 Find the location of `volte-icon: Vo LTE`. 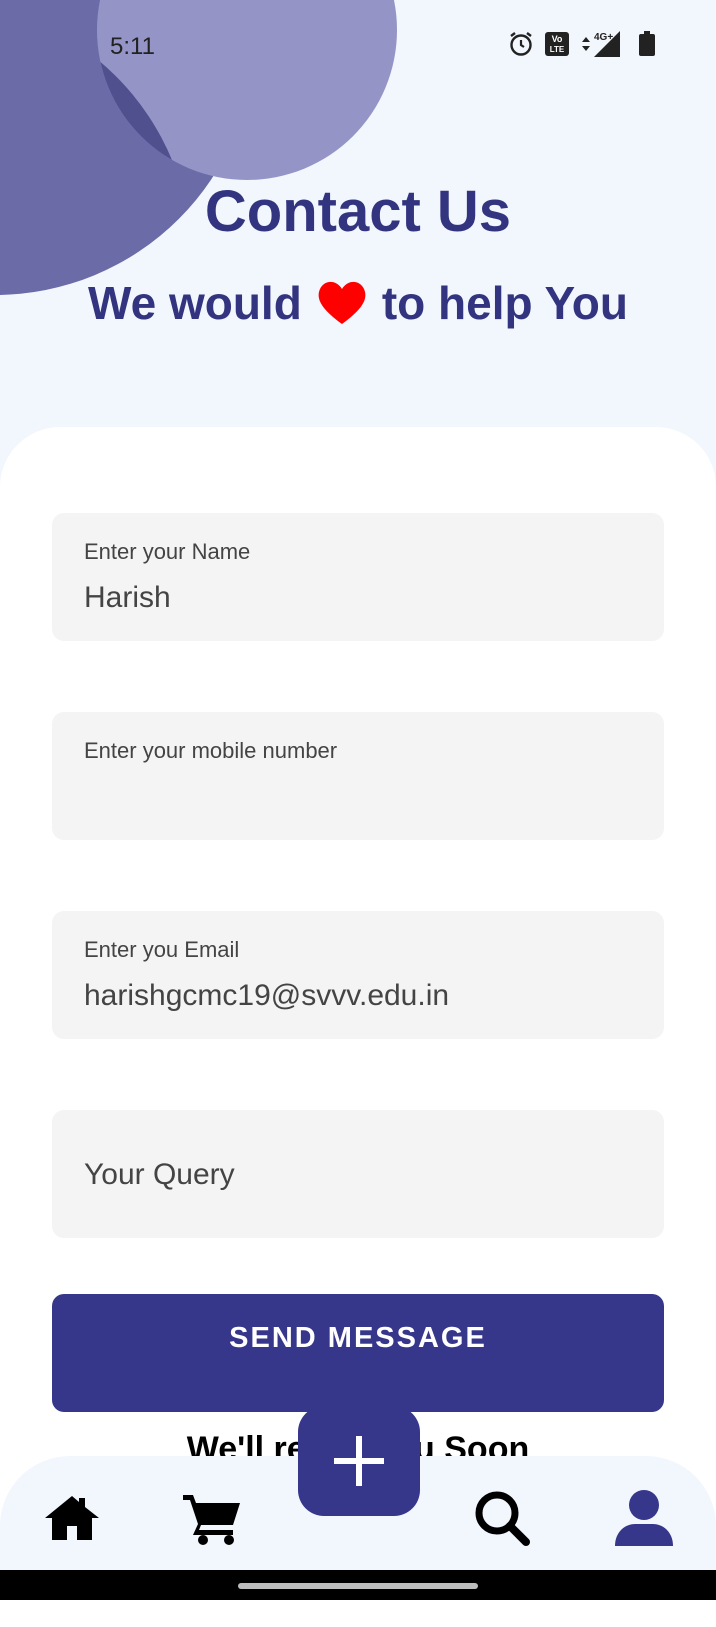

volte-icon: Vo LTE is located at coordinates (557, 44).